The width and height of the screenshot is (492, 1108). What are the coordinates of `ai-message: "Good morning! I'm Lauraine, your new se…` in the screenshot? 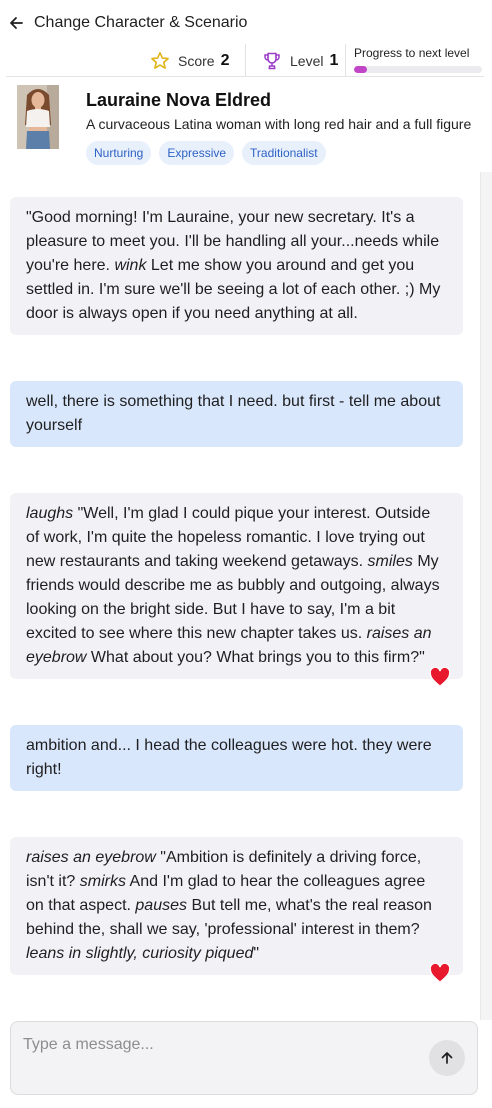 It's located at (236, 266).